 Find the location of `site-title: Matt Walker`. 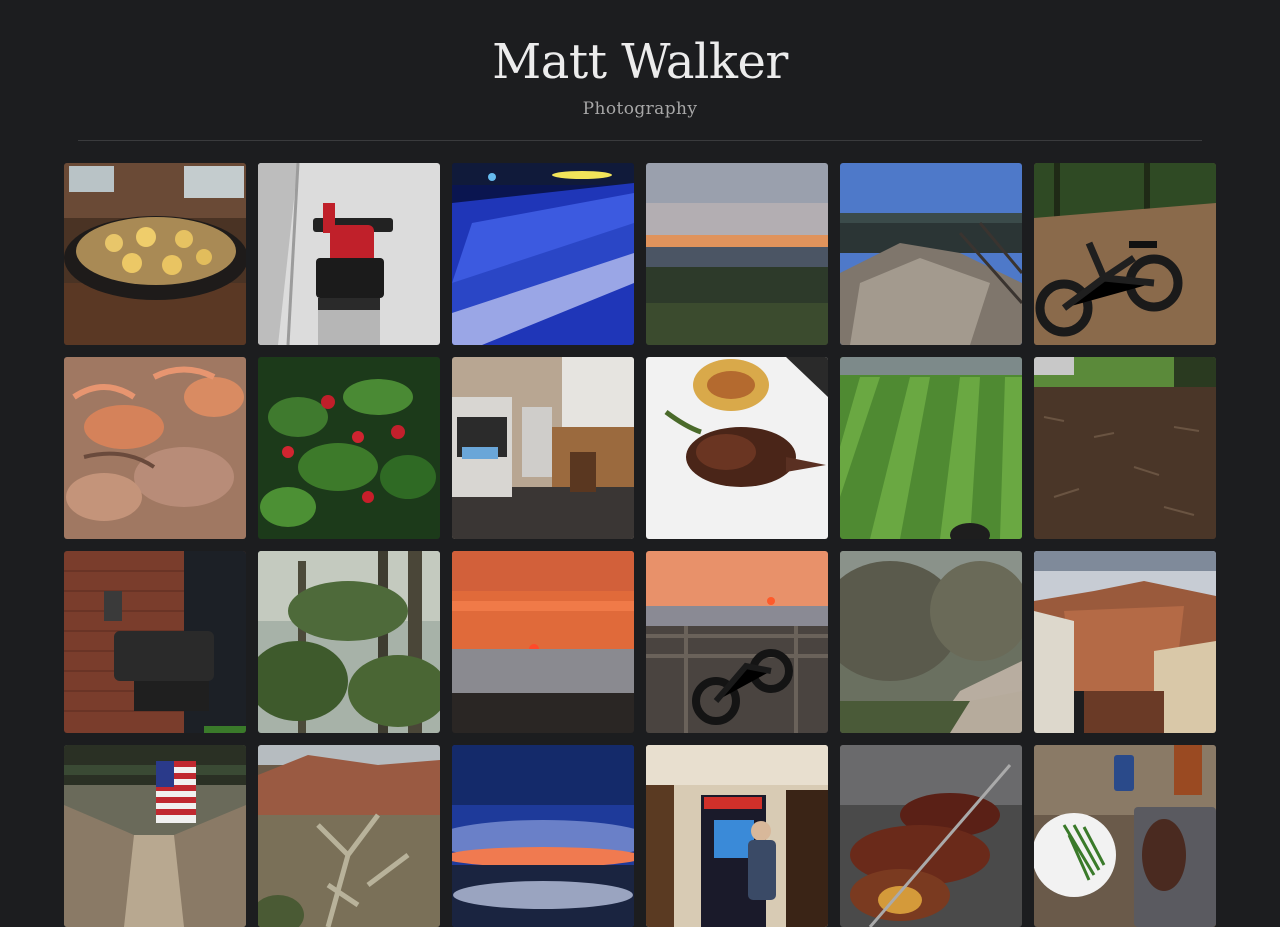

site-title: Matt Walker is located at coordinates (640, 62).